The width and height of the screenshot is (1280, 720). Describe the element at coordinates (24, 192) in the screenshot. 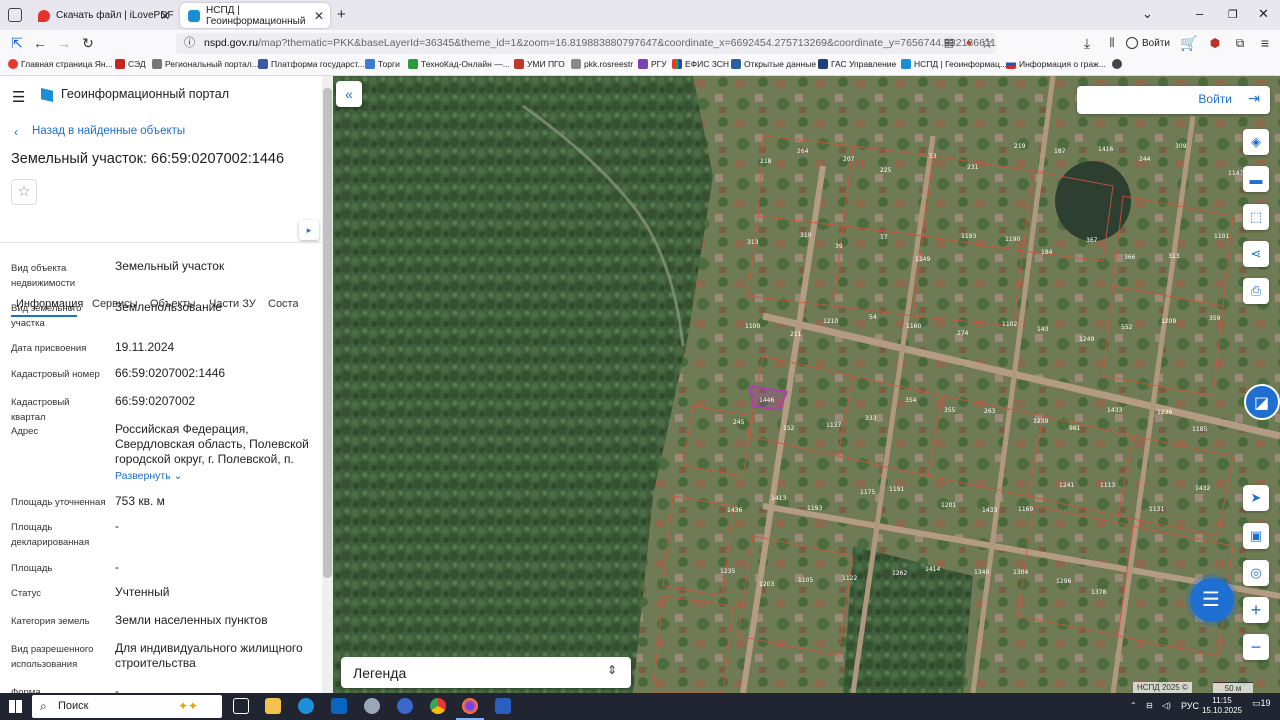

I see `favorite-star-icon: ☆` at that location.